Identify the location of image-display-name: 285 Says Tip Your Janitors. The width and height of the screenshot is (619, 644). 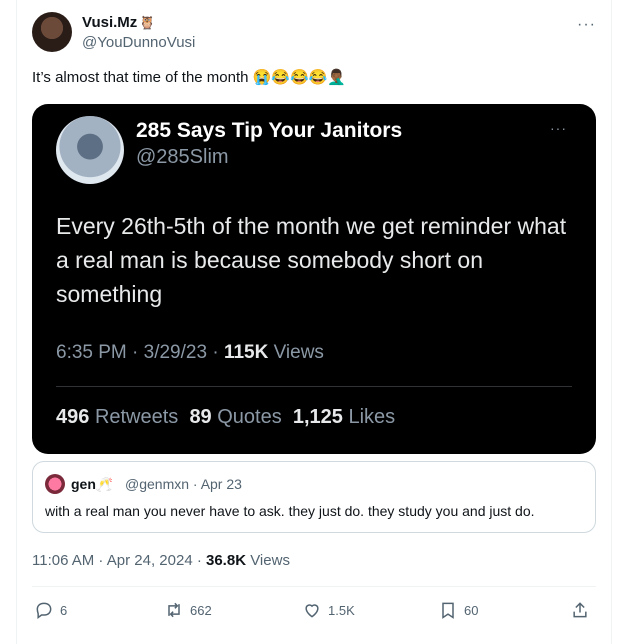
(269, 130).